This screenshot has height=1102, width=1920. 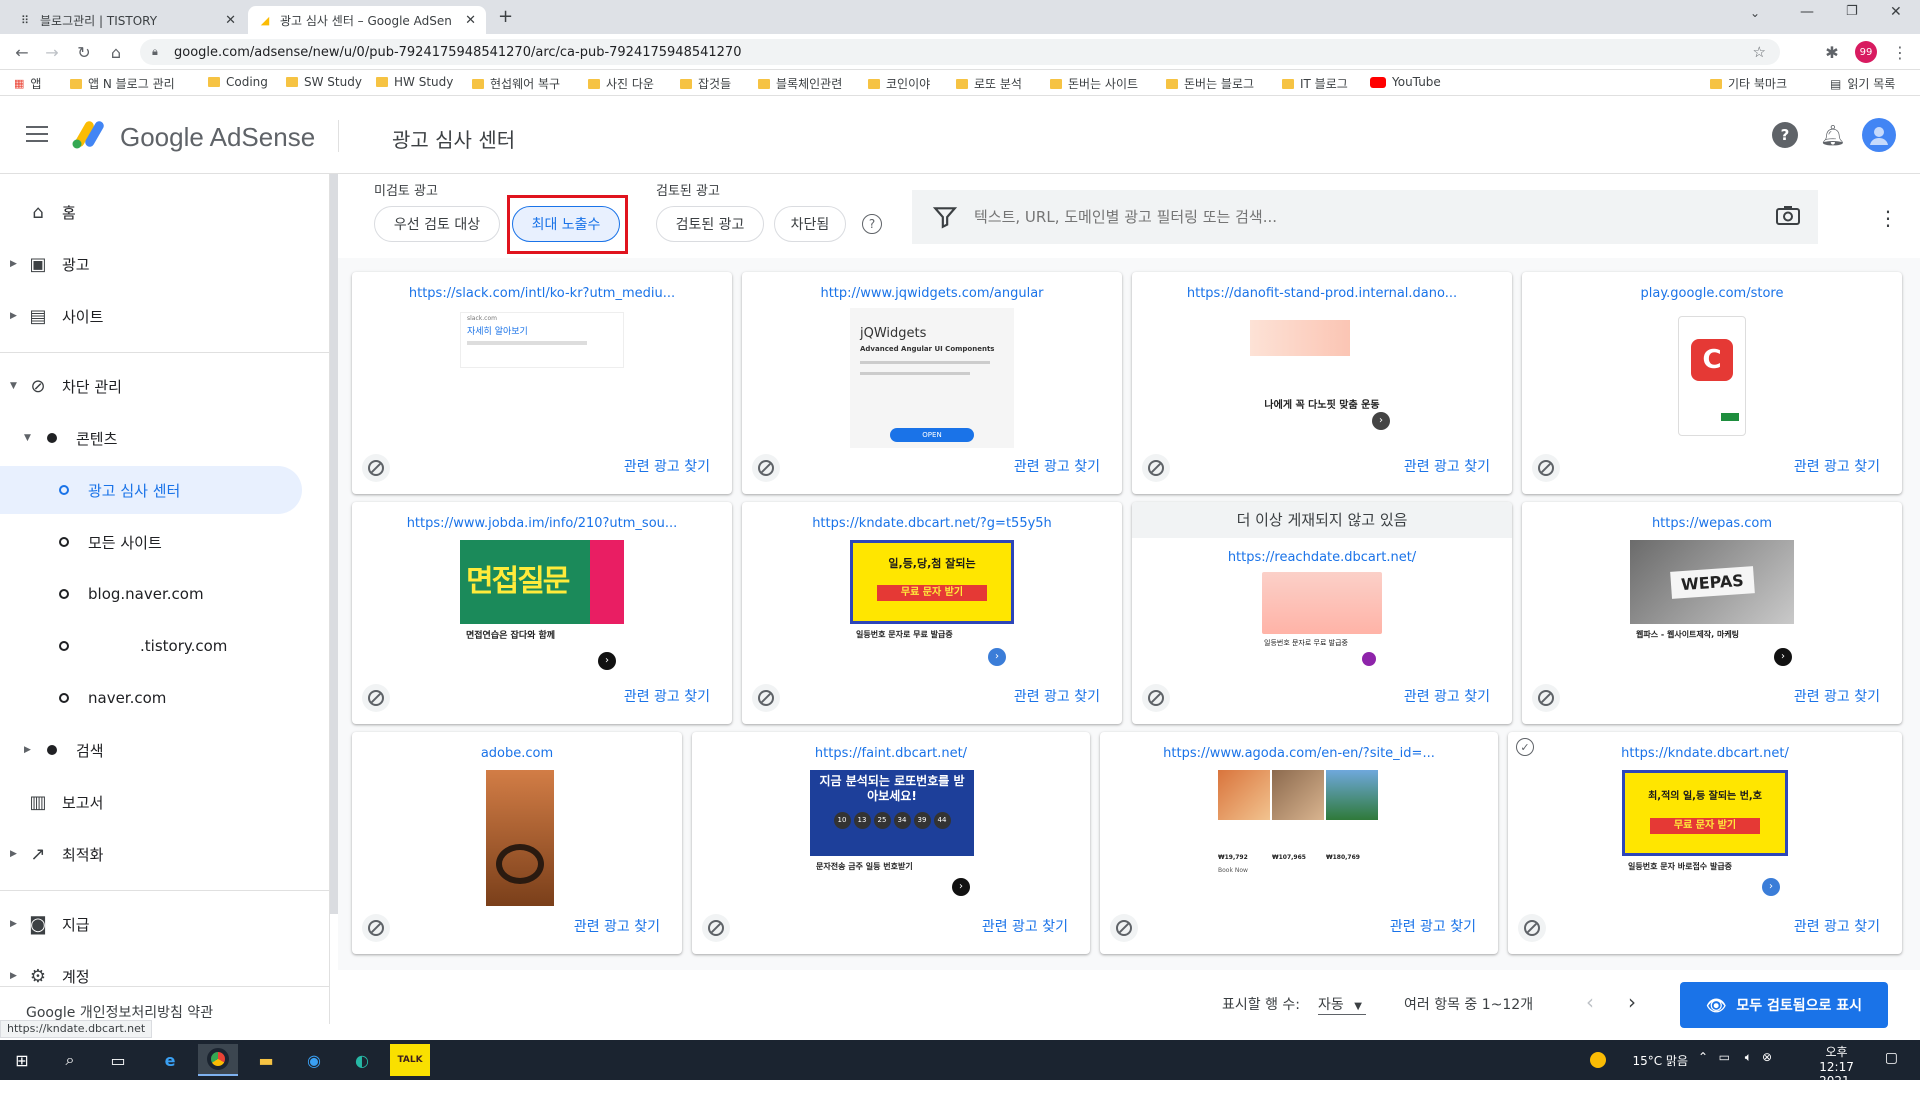 I want to click on bookmark-folder: 코인이야, so click(x=899, y=83).